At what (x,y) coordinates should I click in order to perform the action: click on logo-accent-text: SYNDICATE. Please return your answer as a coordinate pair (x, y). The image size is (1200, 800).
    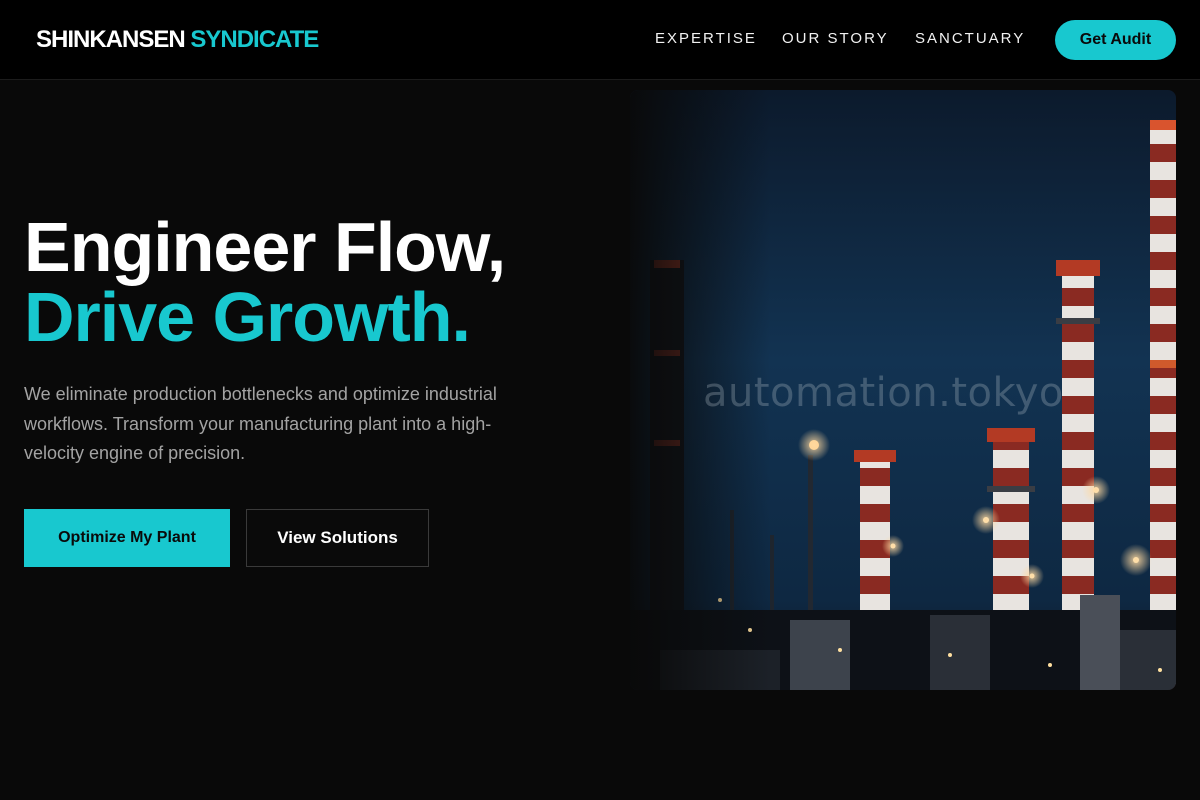
    Looking at the image, I should click on (254, 39).